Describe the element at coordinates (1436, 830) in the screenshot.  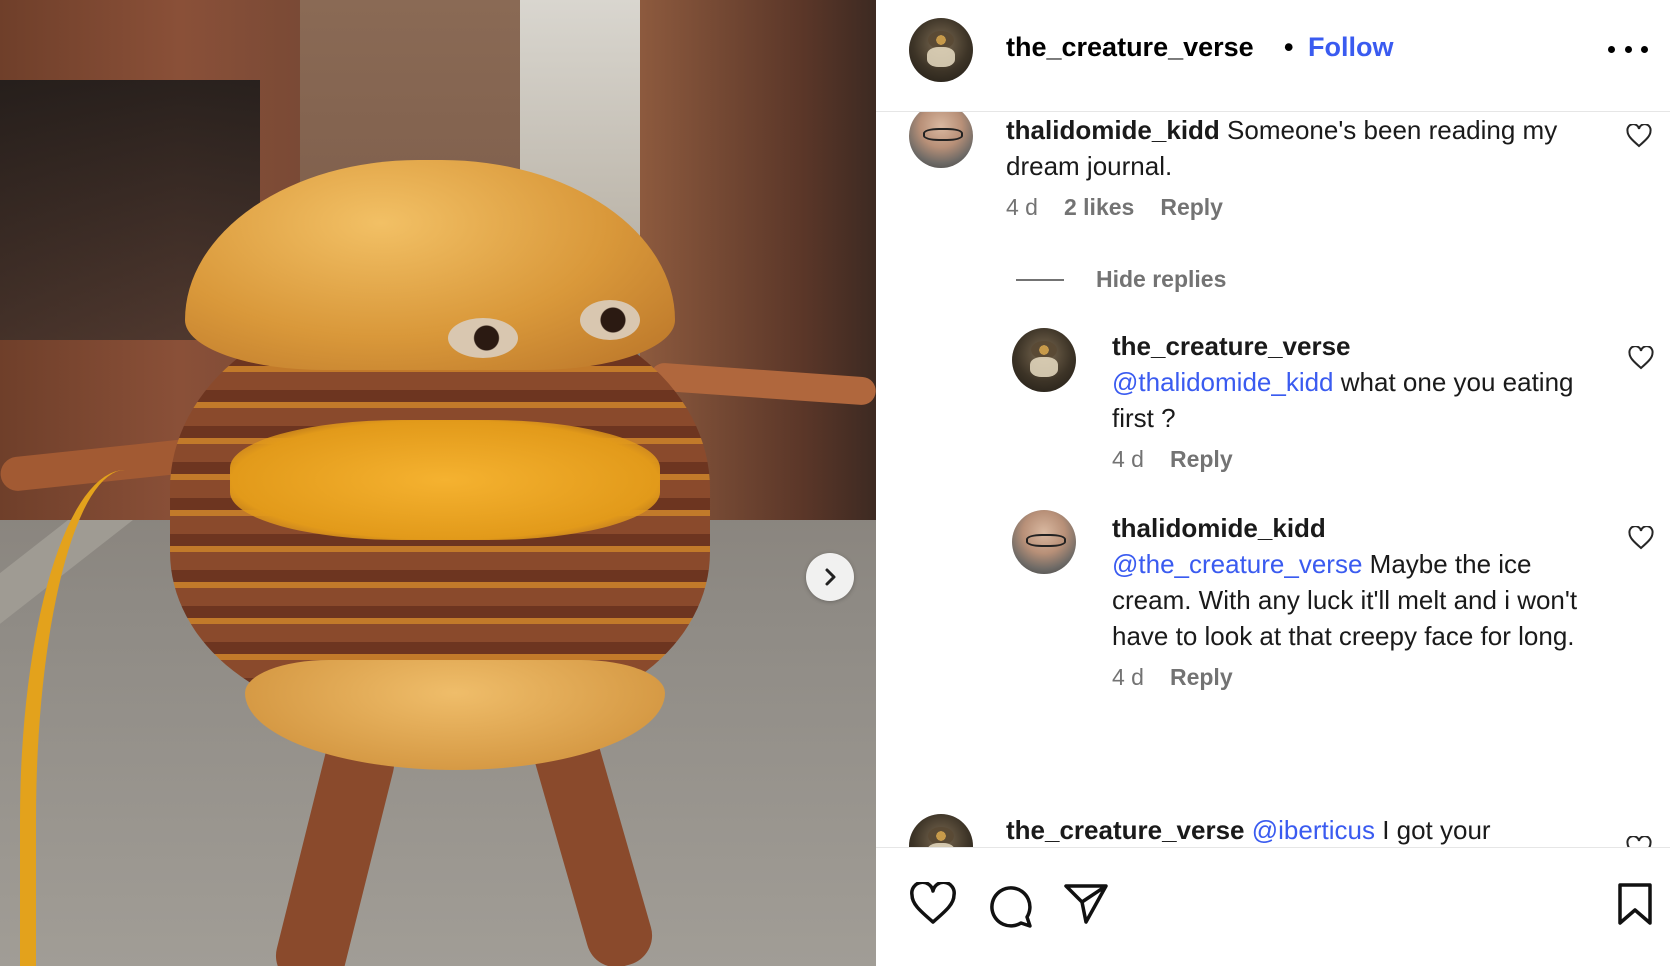
I see `comment-body: I got your` at that location.